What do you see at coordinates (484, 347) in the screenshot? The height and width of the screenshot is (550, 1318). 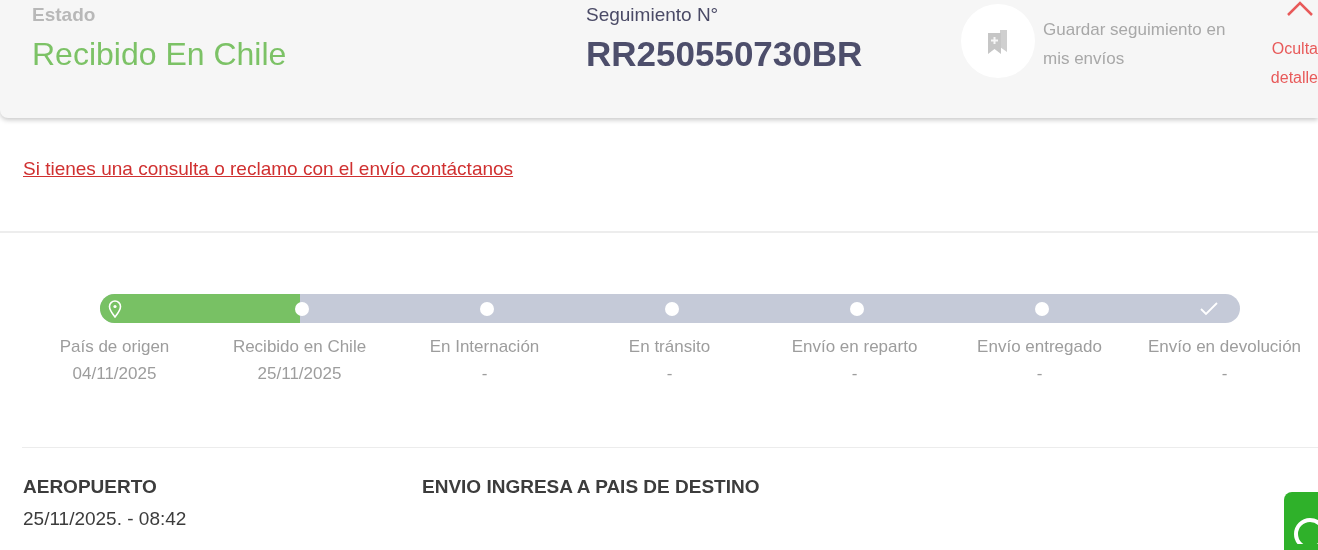 I see `step-label: En Internación` at bounding box center [484, 347].